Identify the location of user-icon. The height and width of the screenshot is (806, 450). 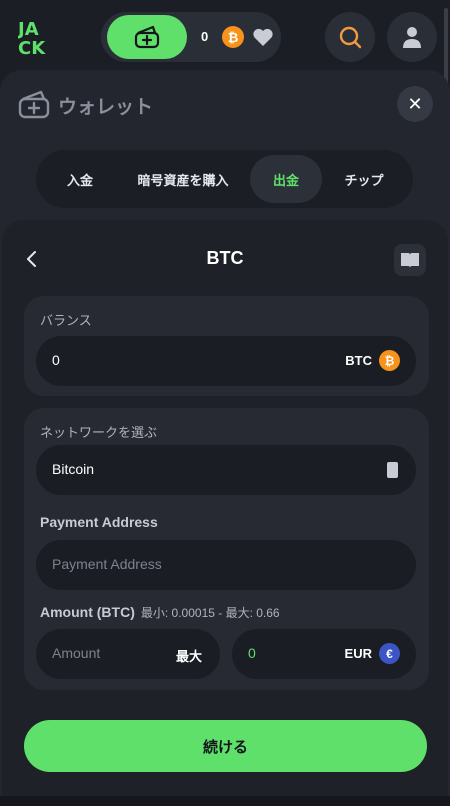
(412, 37).